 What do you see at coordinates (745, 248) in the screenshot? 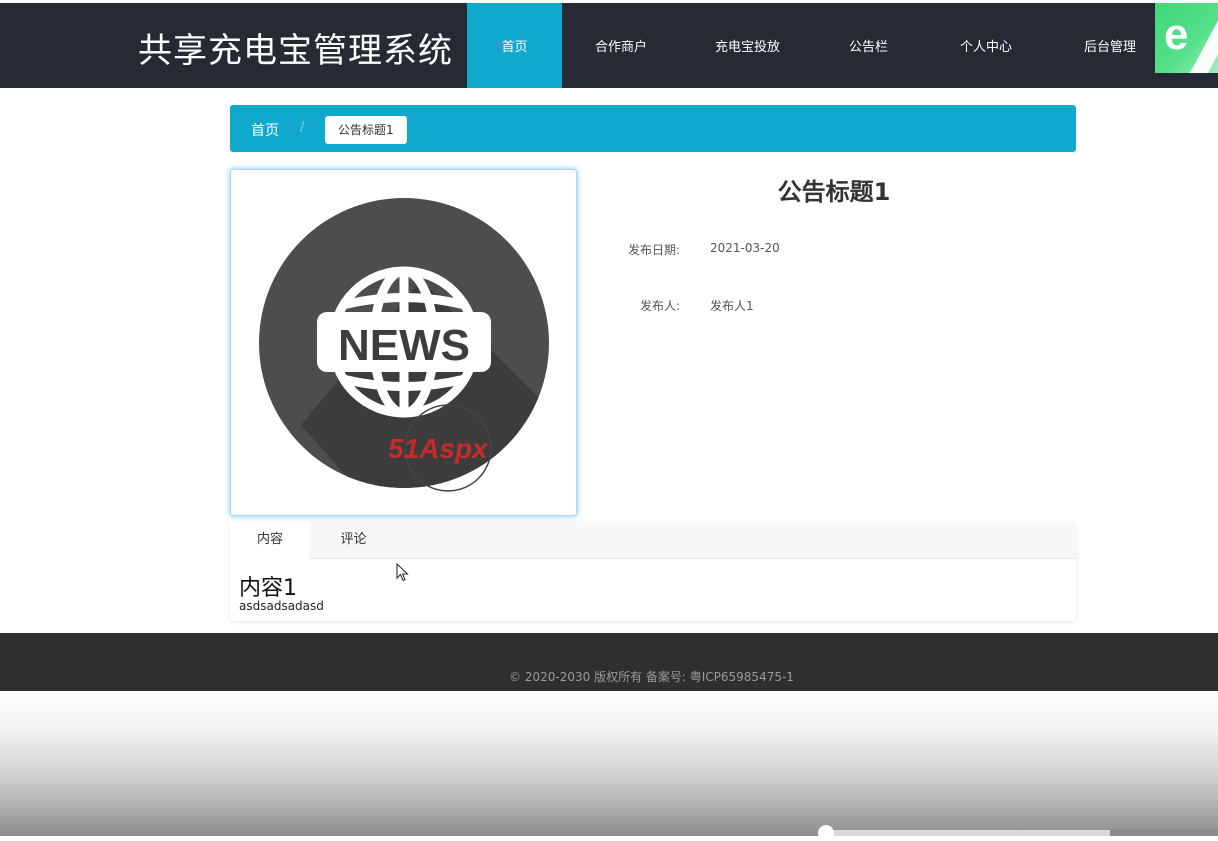
I see `date-value: 2021-03-20` at bounding box center [745, 248].